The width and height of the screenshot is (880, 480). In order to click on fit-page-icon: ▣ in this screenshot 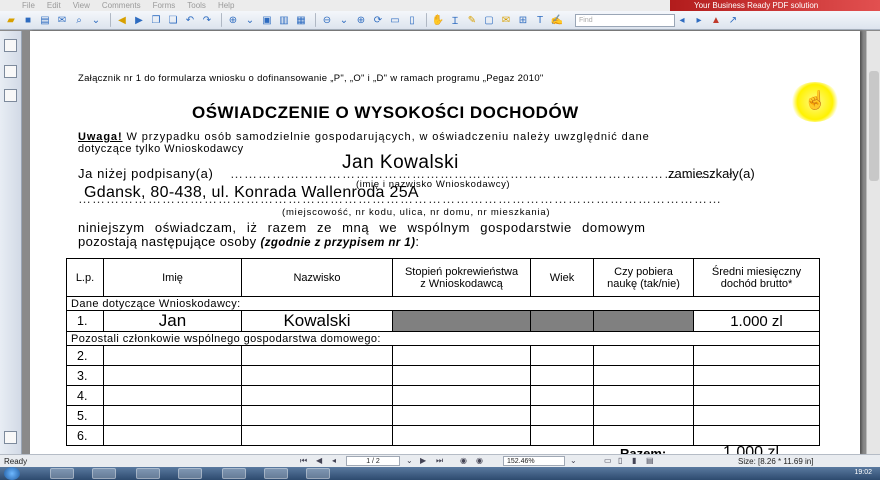, I will do `click(267, 20)`.